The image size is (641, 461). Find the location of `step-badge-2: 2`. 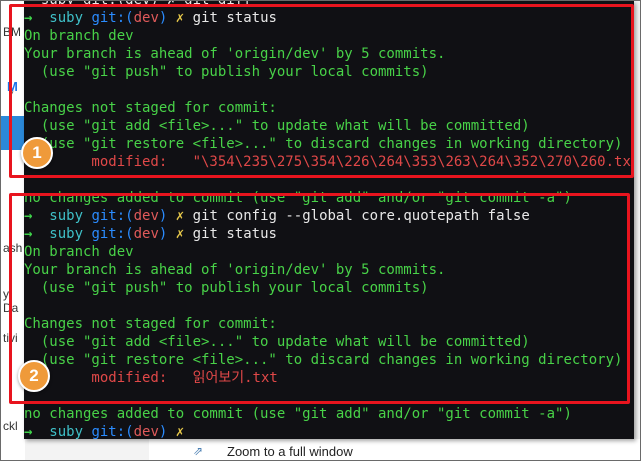

step-badge-2: 2 is located at coordinates (34, 376).